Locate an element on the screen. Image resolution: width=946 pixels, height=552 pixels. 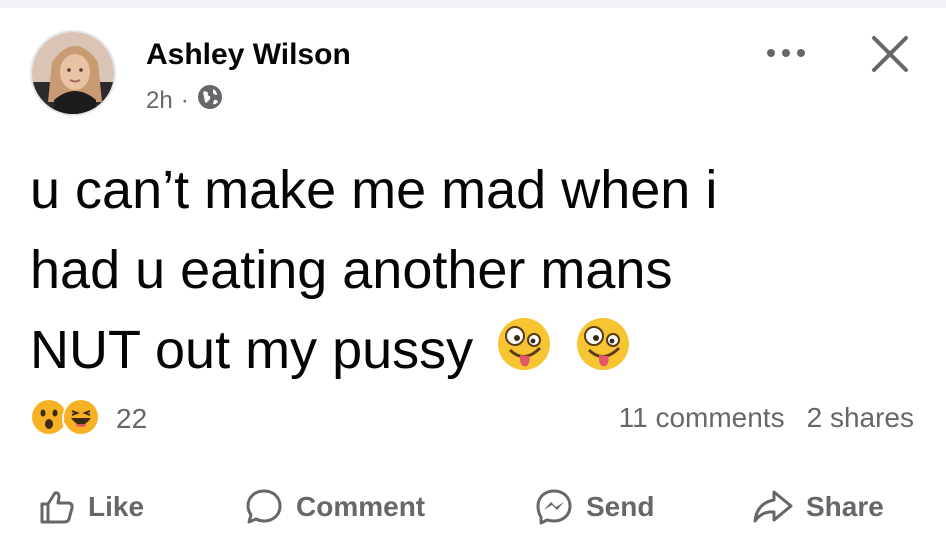
post-line: had u eating another mans is located at coordinates (351, 270).